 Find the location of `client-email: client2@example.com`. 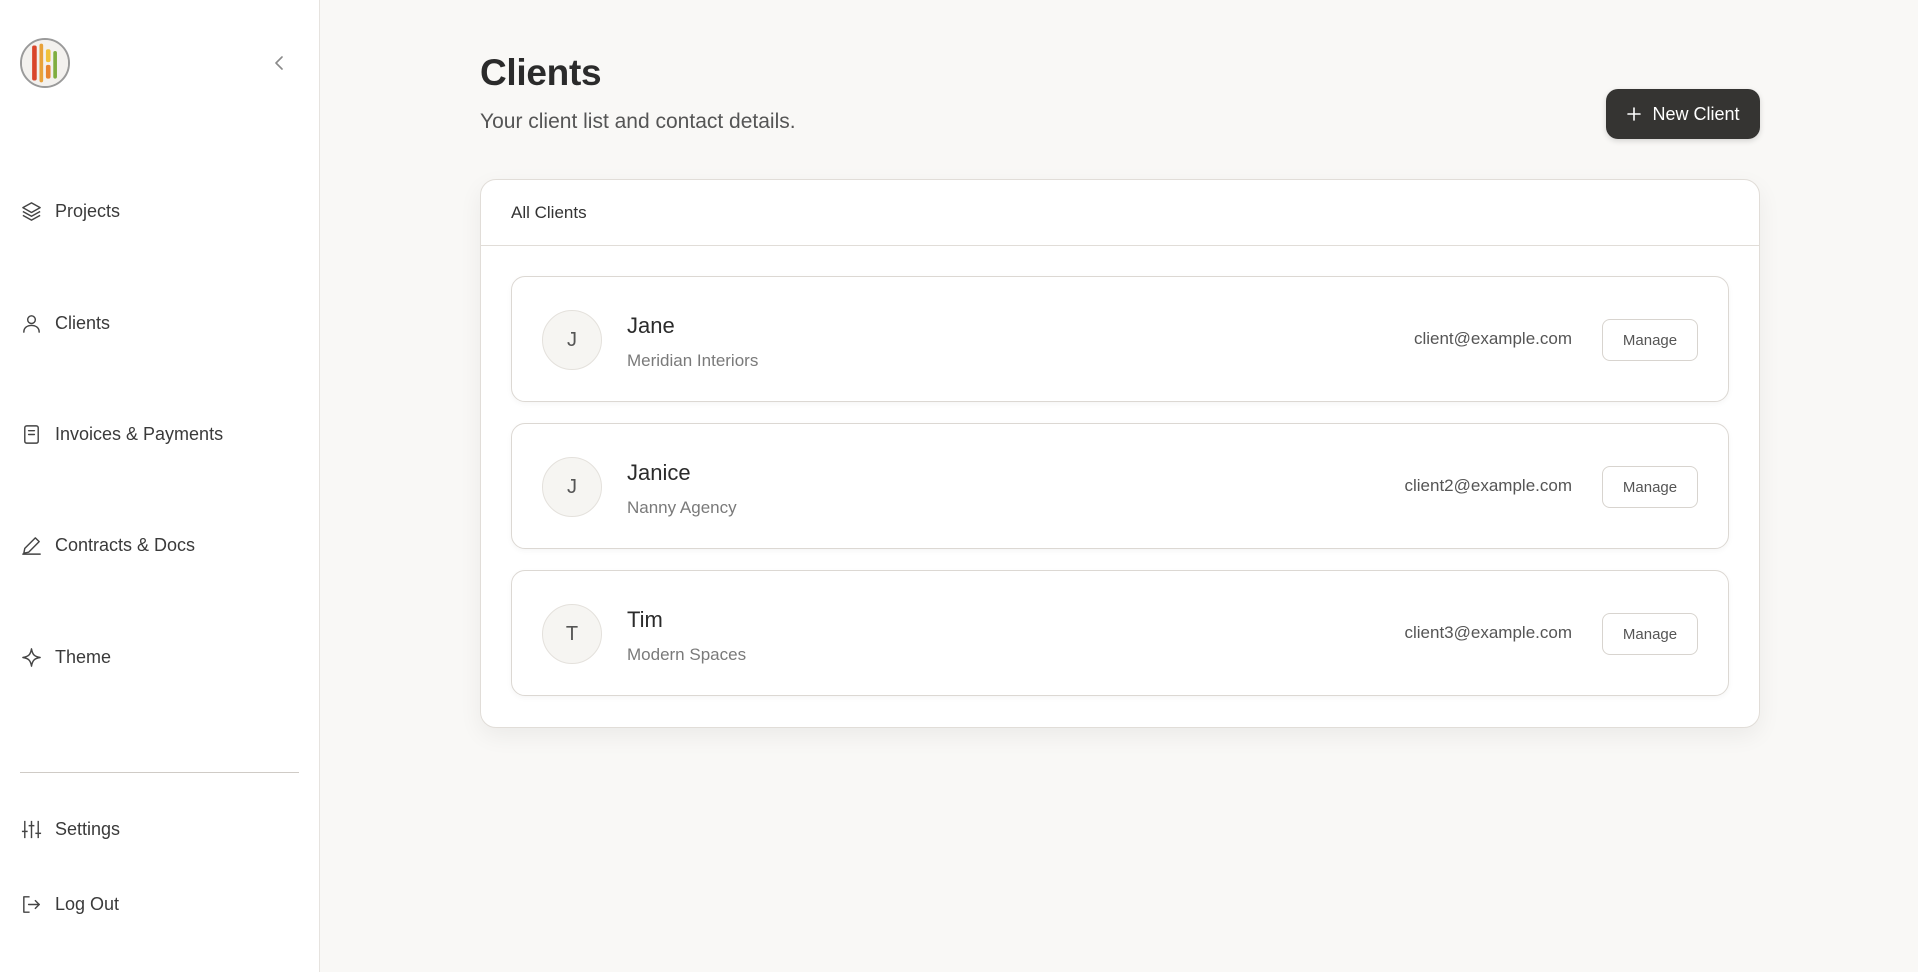

client-email: client2@example.com is located at coordinates (1488, 485).